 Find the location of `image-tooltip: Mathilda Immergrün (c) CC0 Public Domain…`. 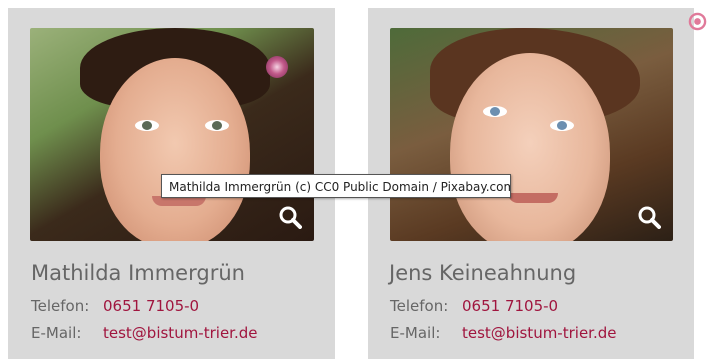

image-tooltip: Mathilda Immergrün (c) CC0 Public Domain… is located at coordinates (336, 186).